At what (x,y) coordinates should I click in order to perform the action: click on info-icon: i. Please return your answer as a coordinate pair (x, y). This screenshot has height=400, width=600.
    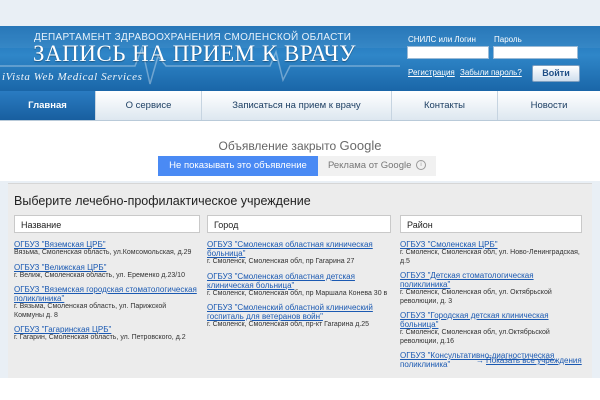
    Looking at the image, I should click on (421, 165).